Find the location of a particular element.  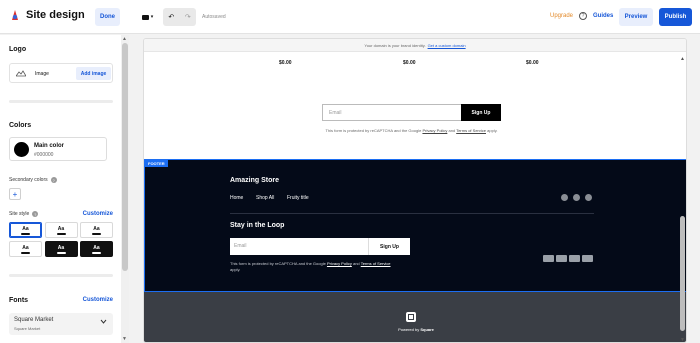

custom-domain-link: Get a custom domain is located at coordinates (447, 45).